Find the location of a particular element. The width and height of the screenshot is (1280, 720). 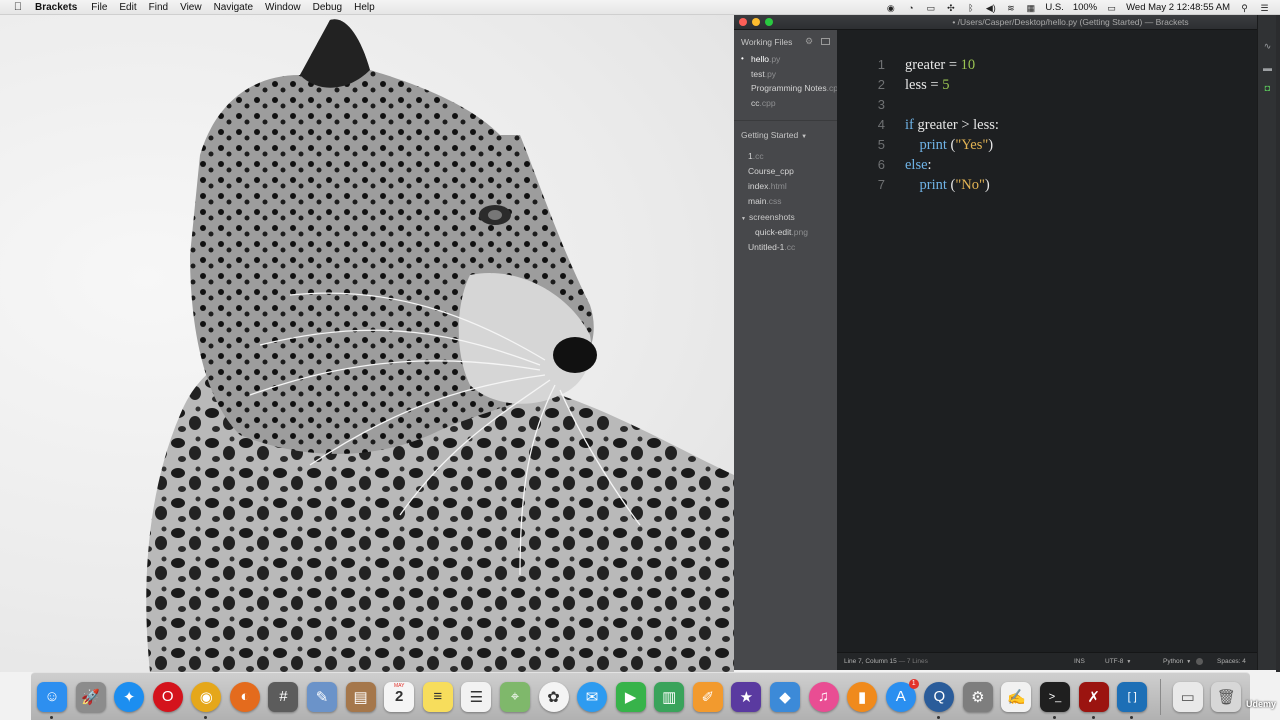

code-line: 3 is located at coordinates (1047, 105).